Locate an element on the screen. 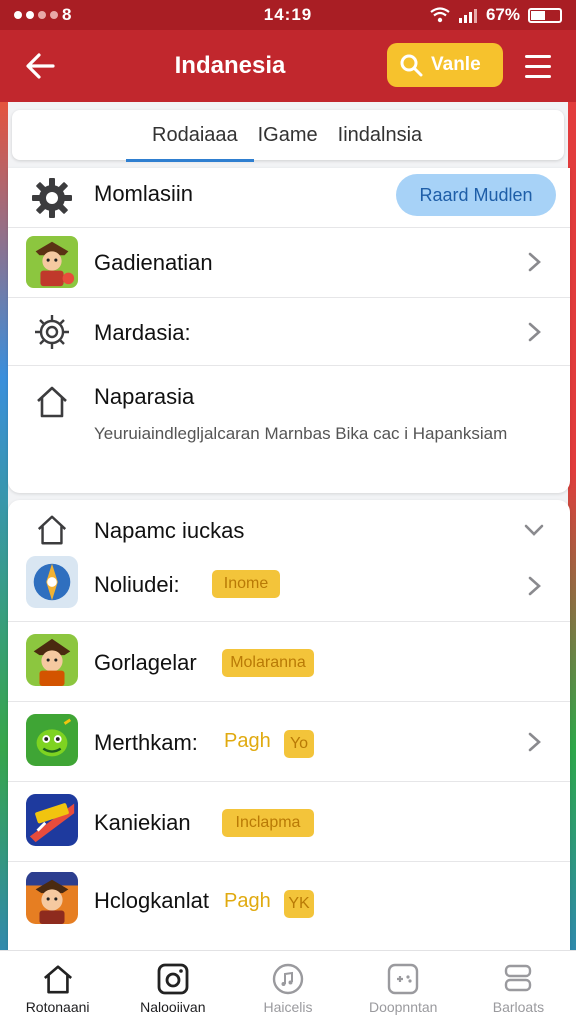 This screenshot has height=1024, width=576. nav-item-games: Doopnntan is located at coordinates (403, 987).